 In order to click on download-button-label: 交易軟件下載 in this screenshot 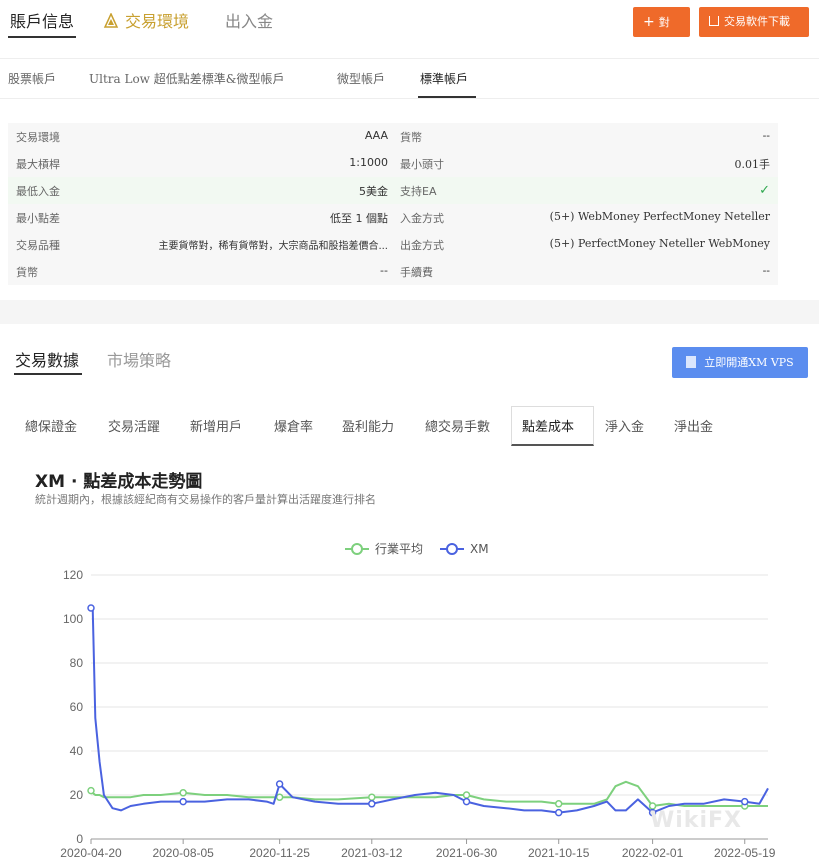, I will do `click(757, 21)`.